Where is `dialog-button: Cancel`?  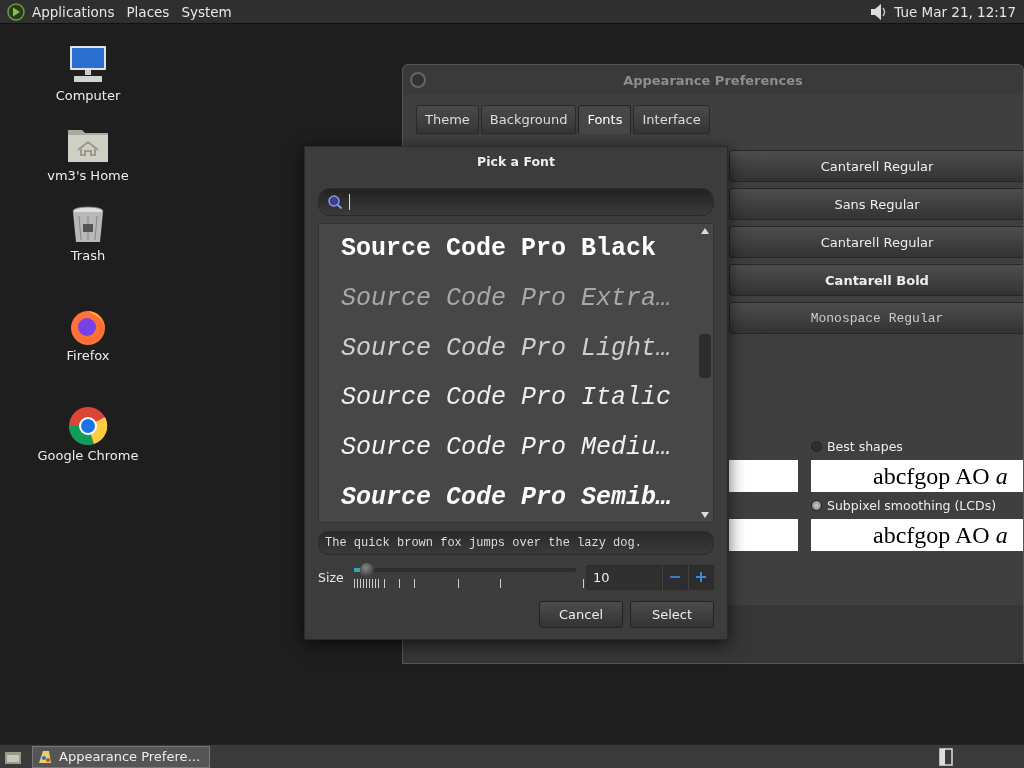 dialog-button: Cancel is located at coordinates (581, 614).